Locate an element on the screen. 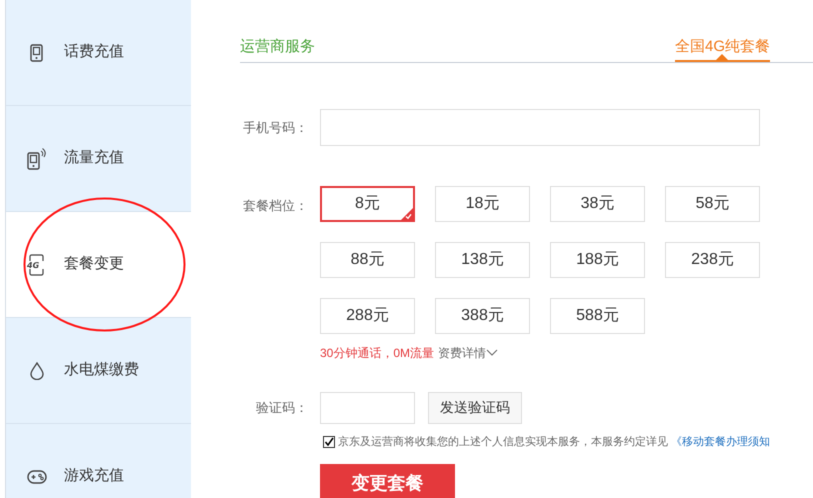  plan-summary: 30分钟通话，0M流量 is located at coordinates (377, 353).